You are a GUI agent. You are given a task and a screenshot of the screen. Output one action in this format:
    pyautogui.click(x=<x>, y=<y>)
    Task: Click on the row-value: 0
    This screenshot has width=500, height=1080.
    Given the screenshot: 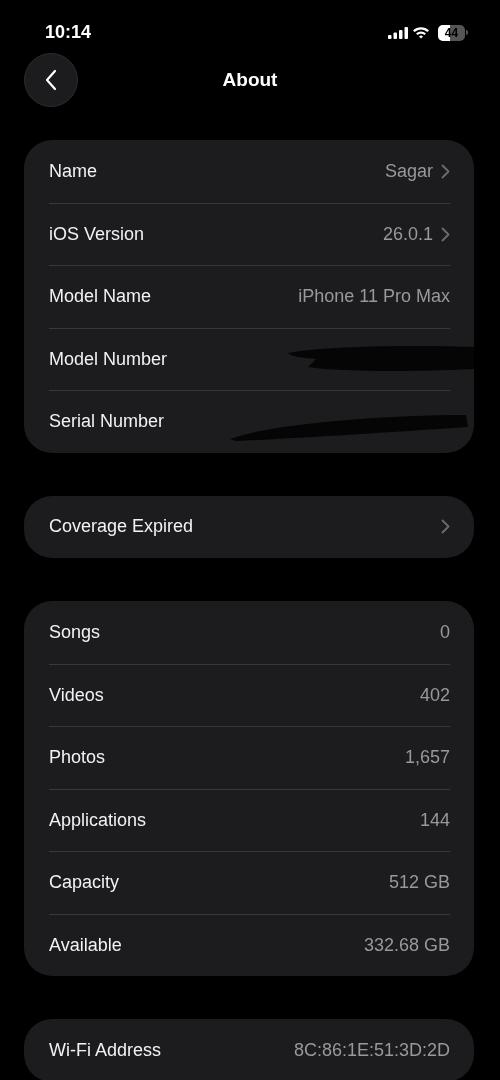 What is the action you would take?
    pyautogui.click(x=445, y=632)
    